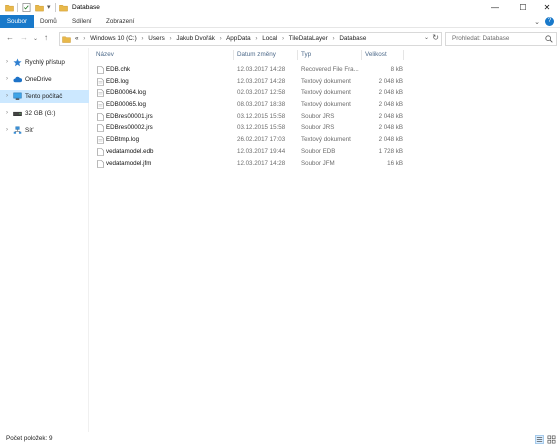 This screenshot has height=447, width=560. Describe the element at coordinates (44, 130) in the screenshot. I see `sidebar-item-network: › Síť` at that location.